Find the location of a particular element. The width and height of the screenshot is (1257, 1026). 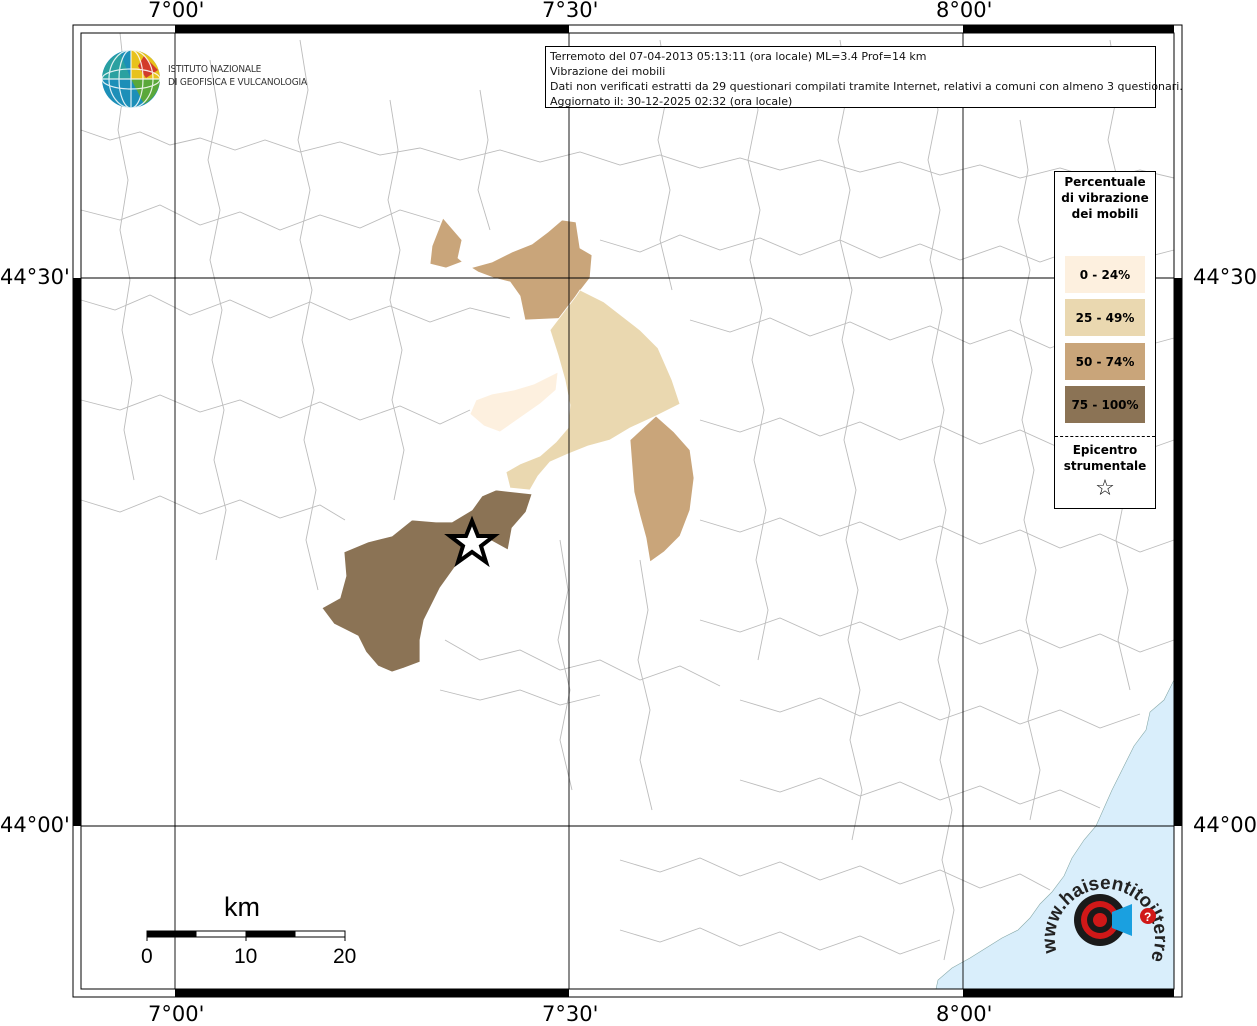

lon-label-bottom-730: 7°30' is located at coordinates (570, 1014).